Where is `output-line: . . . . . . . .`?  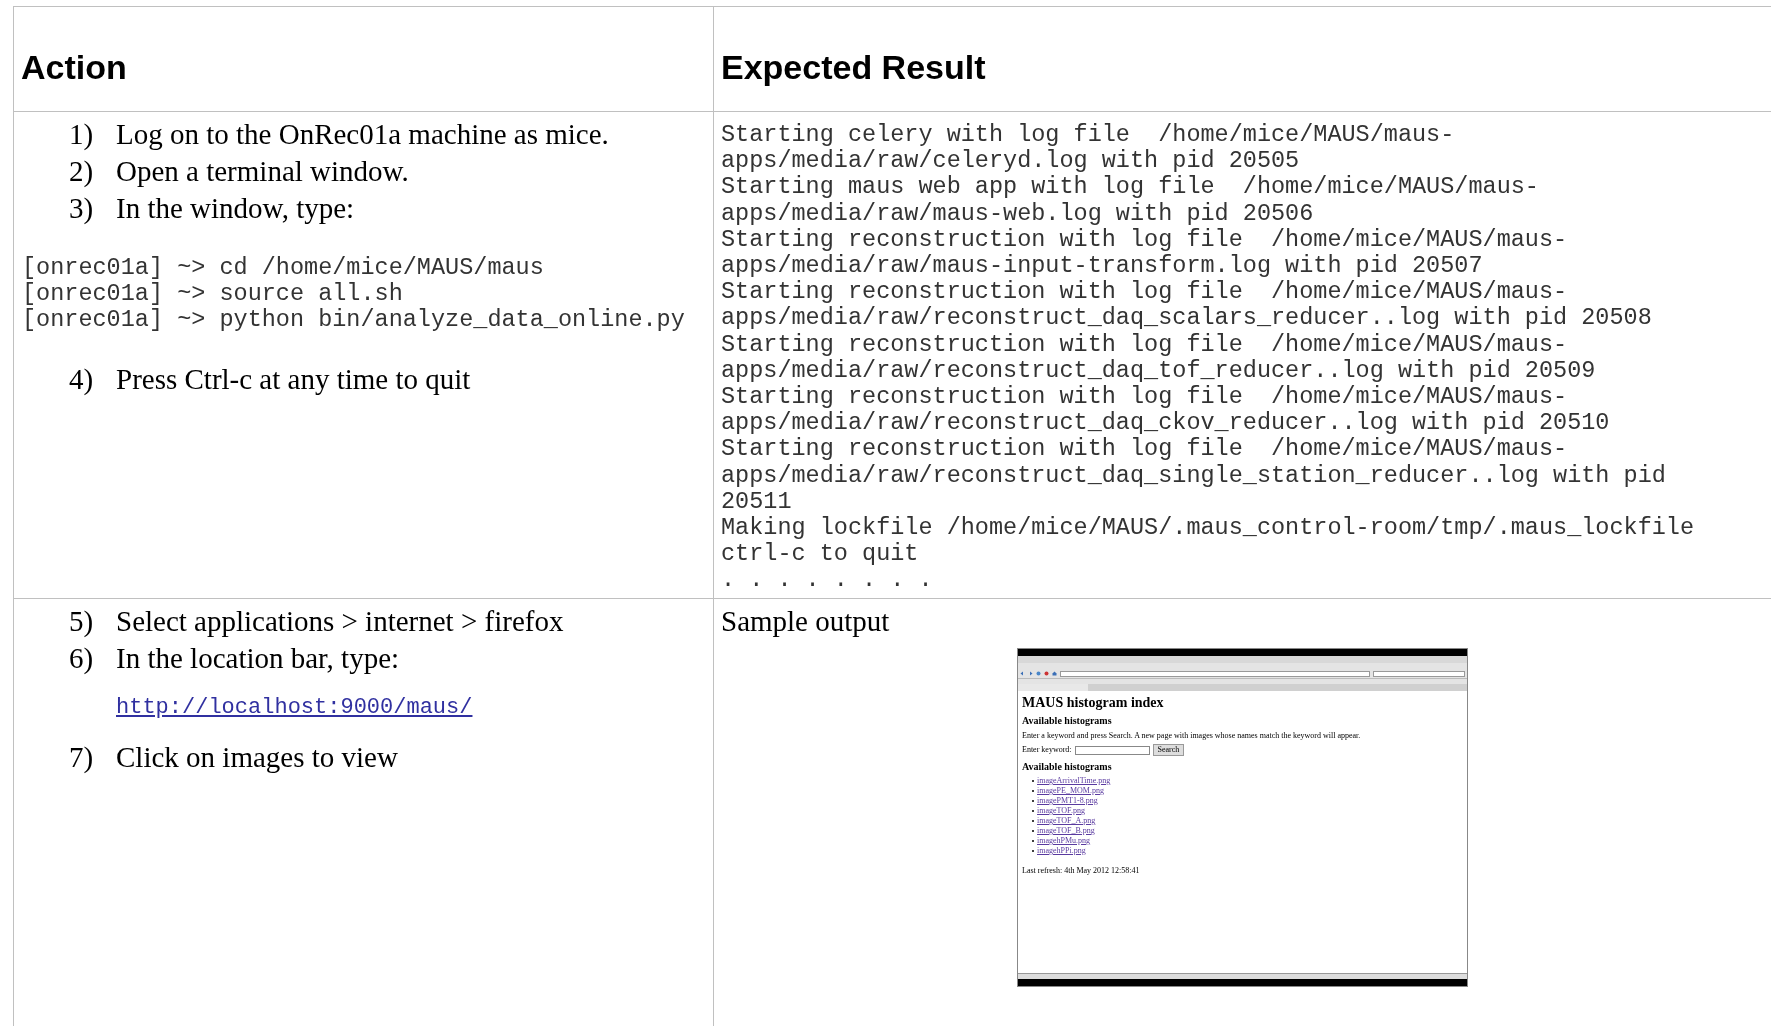
output-line: . . . . . . . . is located at coordinates (827, 580).